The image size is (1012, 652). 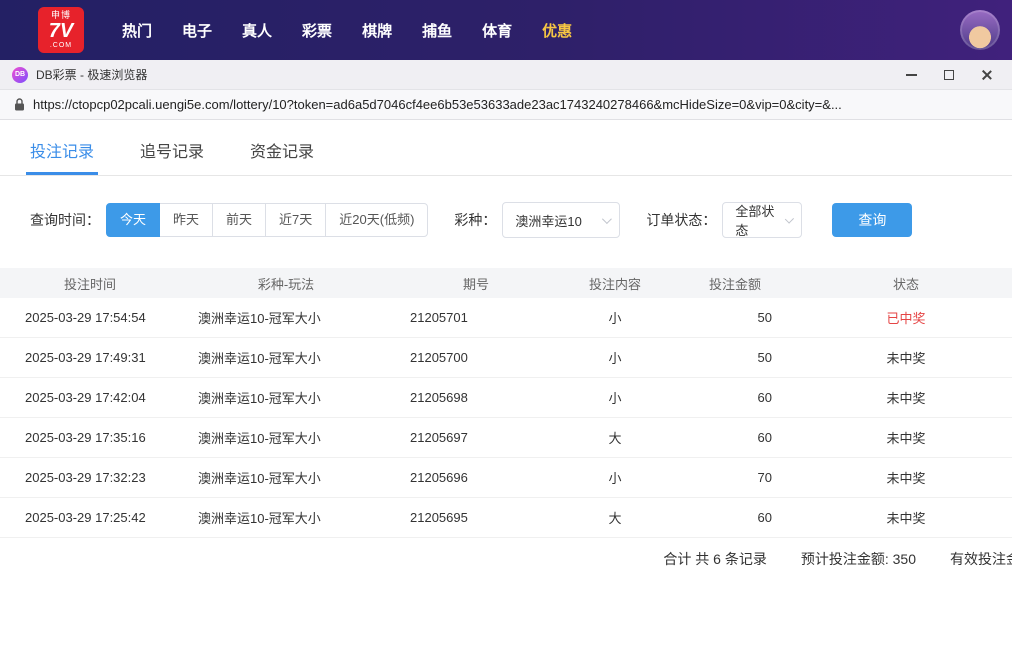 I want to click on lottery-select: 澳洲幸运10, so click(x=561, y=220).